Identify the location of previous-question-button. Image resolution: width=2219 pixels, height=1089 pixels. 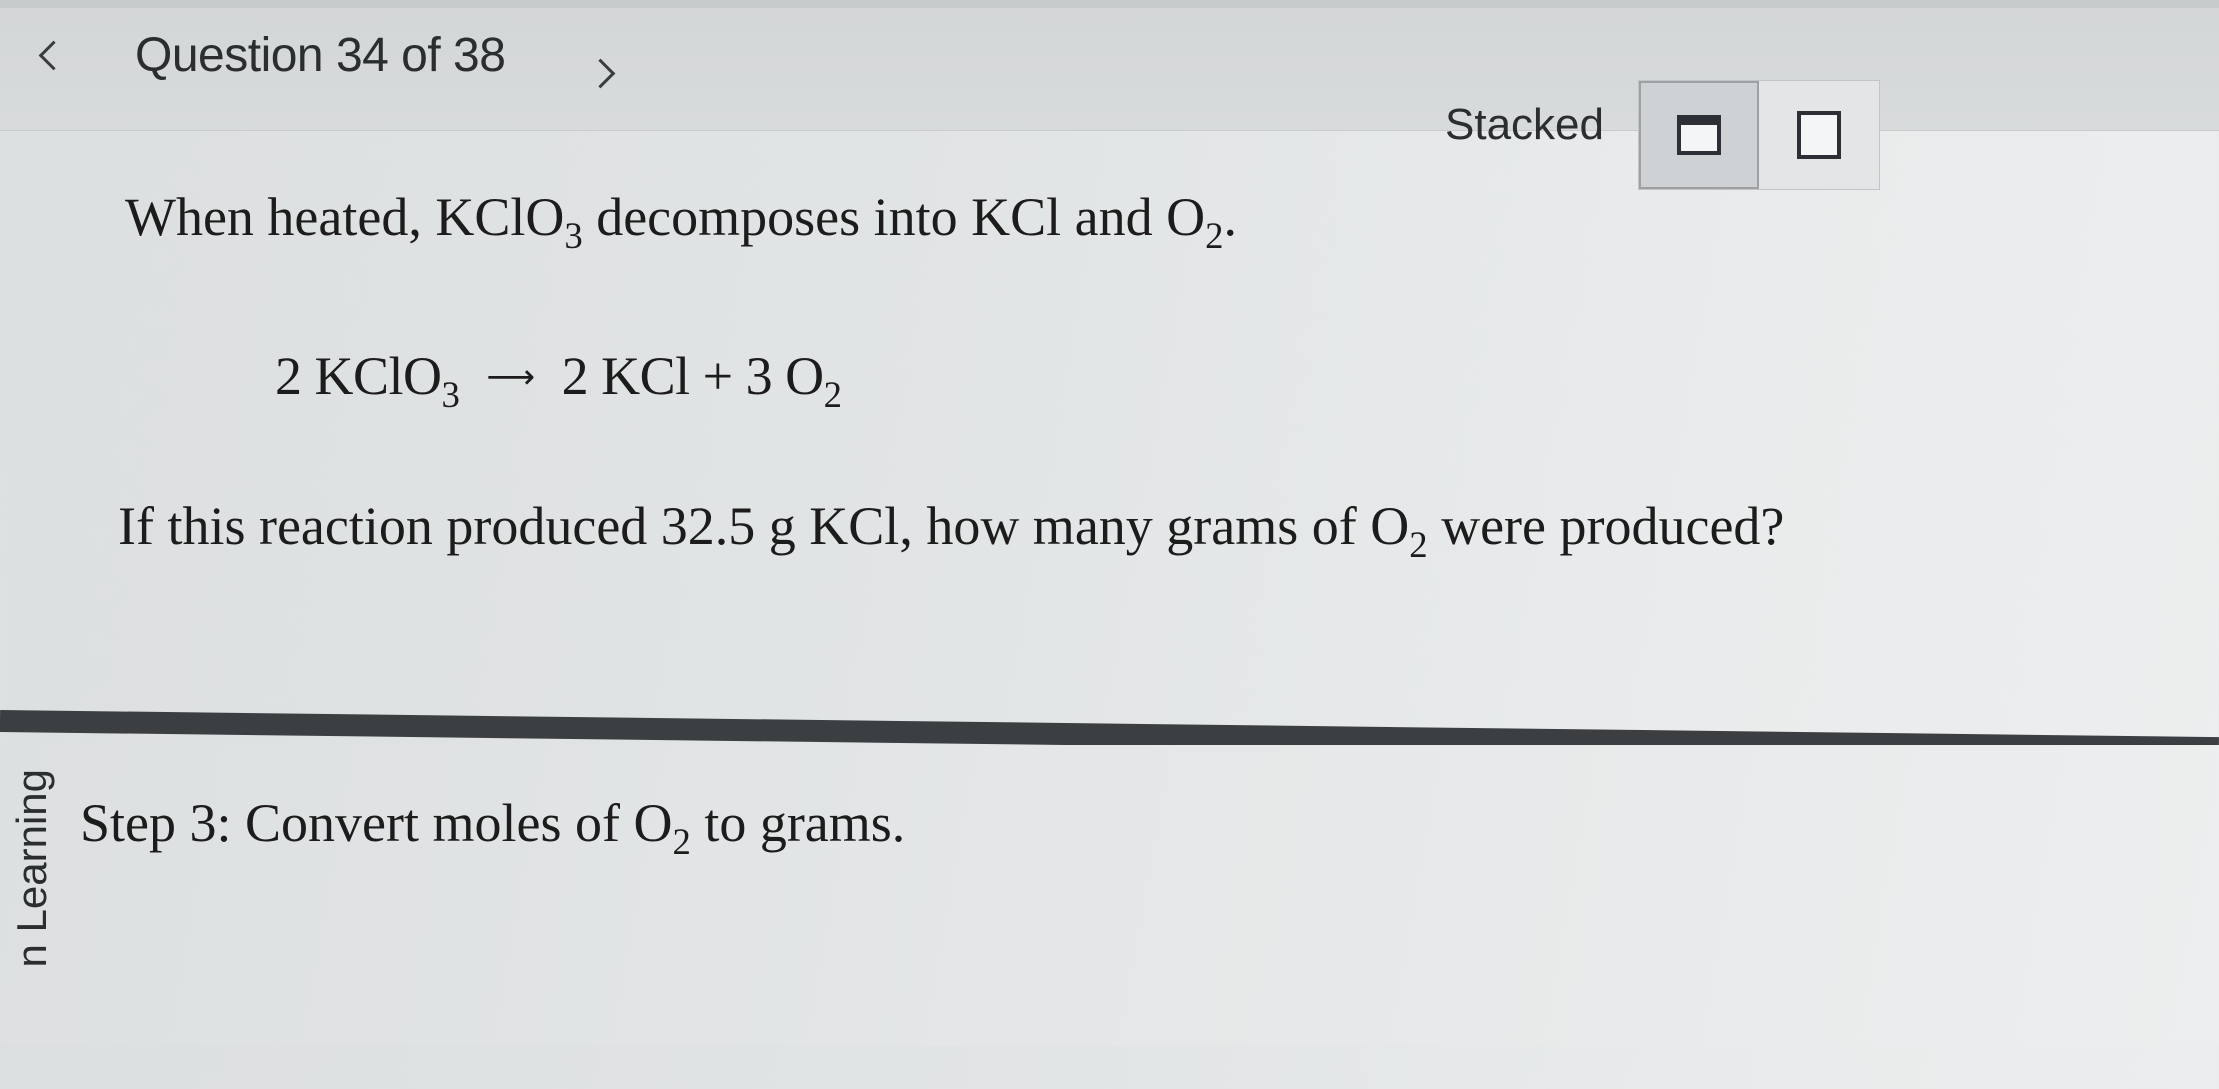
(53, 55).